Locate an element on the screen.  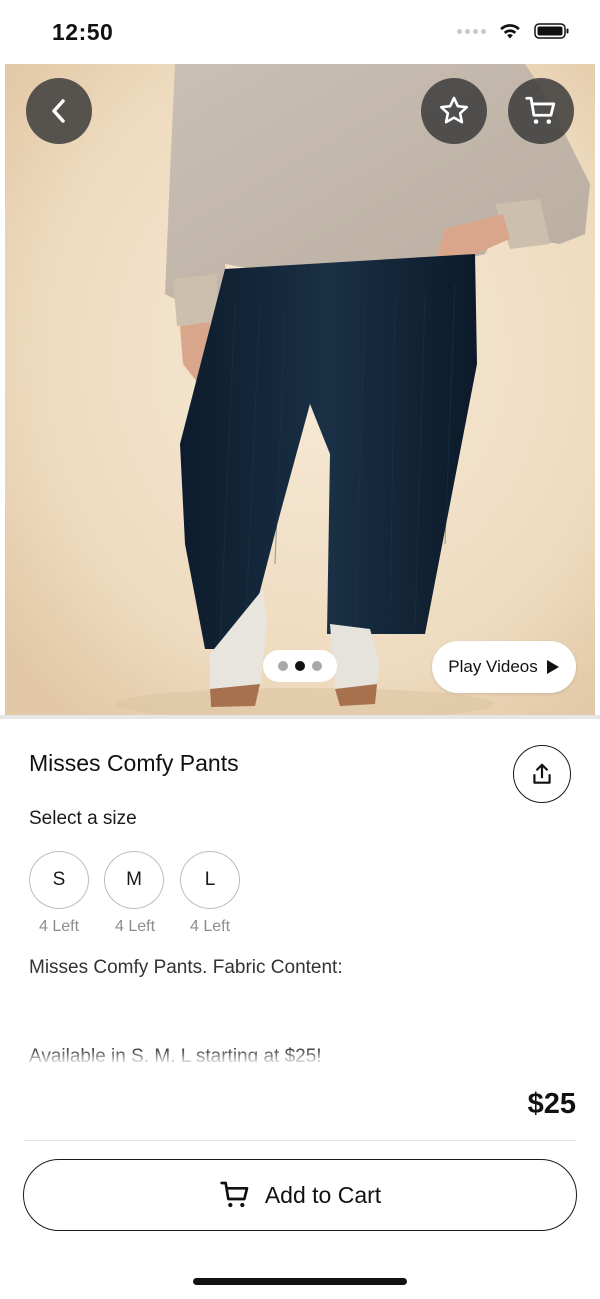
size-stock-s: 4 Left is located at coordinates (59, 926).